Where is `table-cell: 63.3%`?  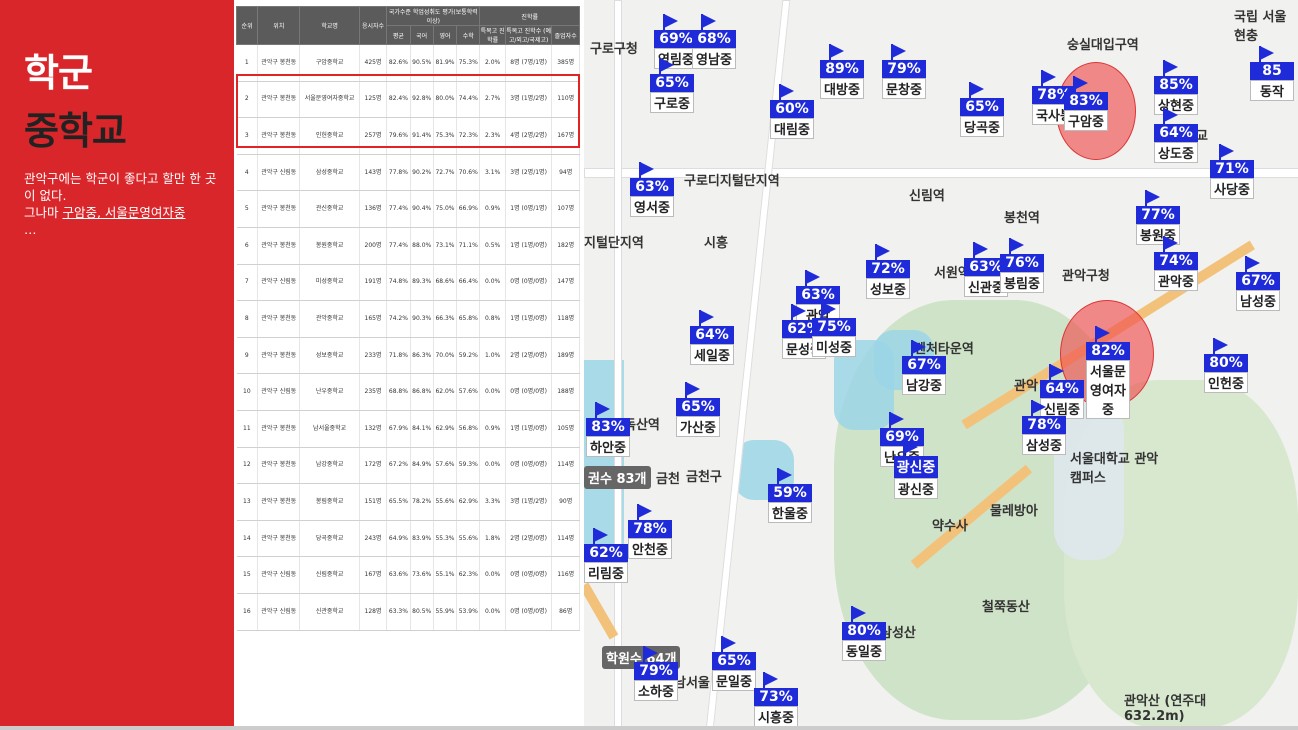
table-cell: 63.3% is located at coordinates (398, 612).